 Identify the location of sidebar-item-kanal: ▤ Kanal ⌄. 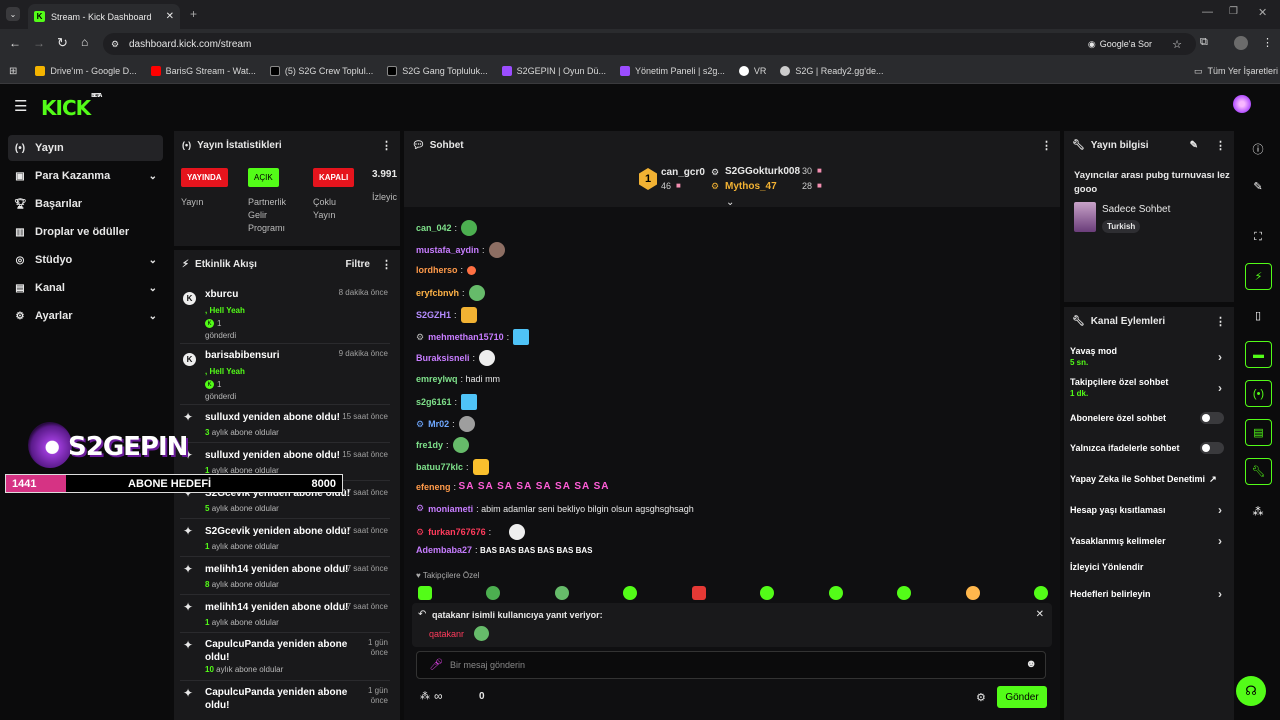
(85, 288).